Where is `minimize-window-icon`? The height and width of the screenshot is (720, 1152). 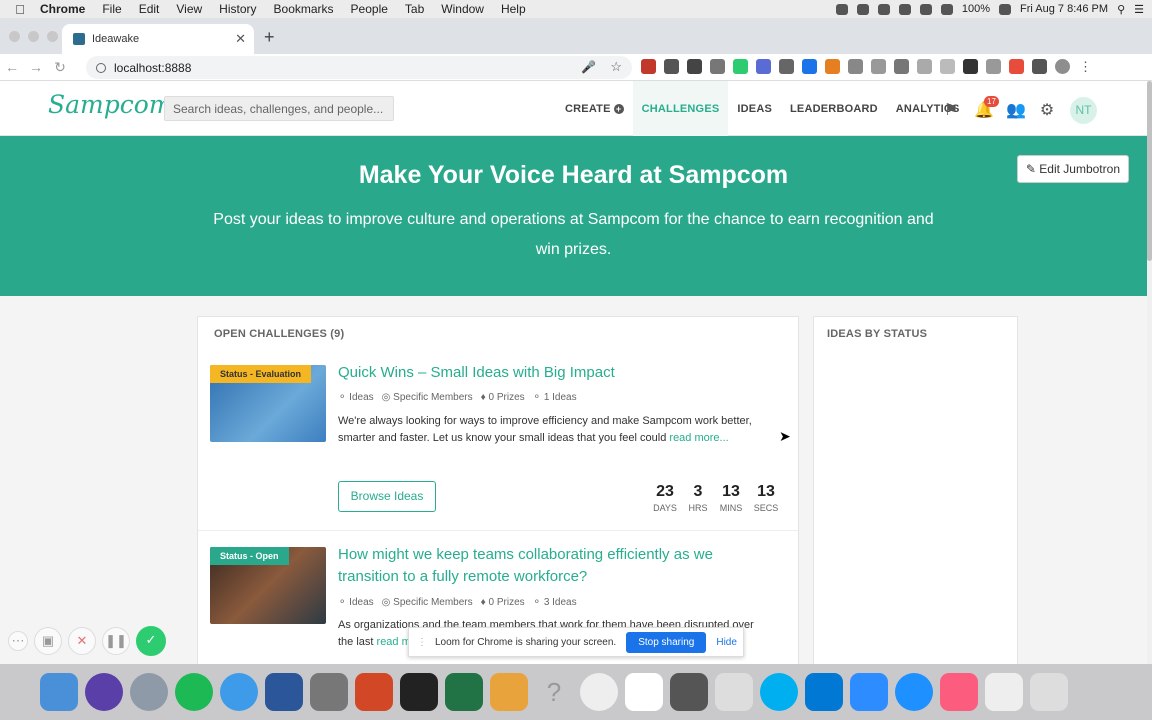 minimize-window-icon is located at coordinates (33, 36).